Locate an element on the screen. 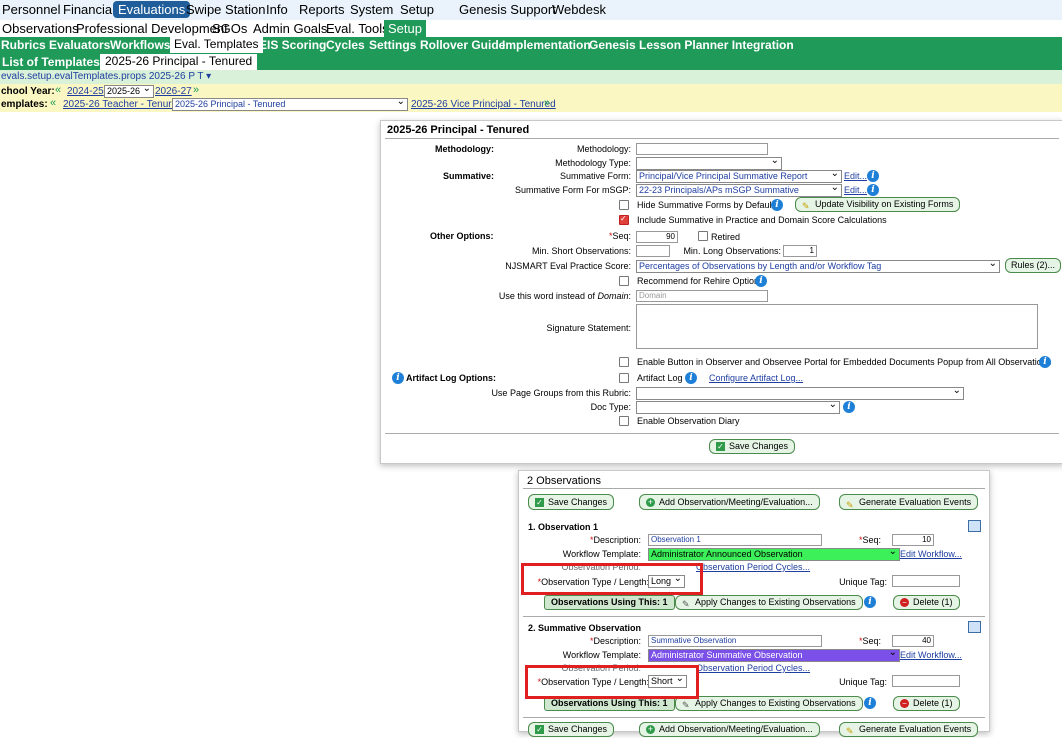  nav-webdesk: Webdesk is located at coordinates (579, 9).